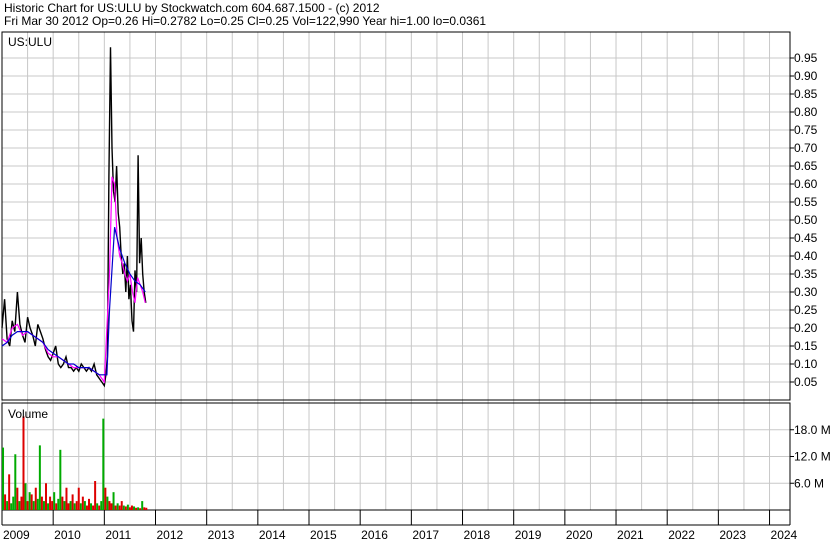 This screenshot has width=830, height=543. Describe the element at coordinates (28, 414) in the screenshot. I see `volume-label: Volume` at that location.